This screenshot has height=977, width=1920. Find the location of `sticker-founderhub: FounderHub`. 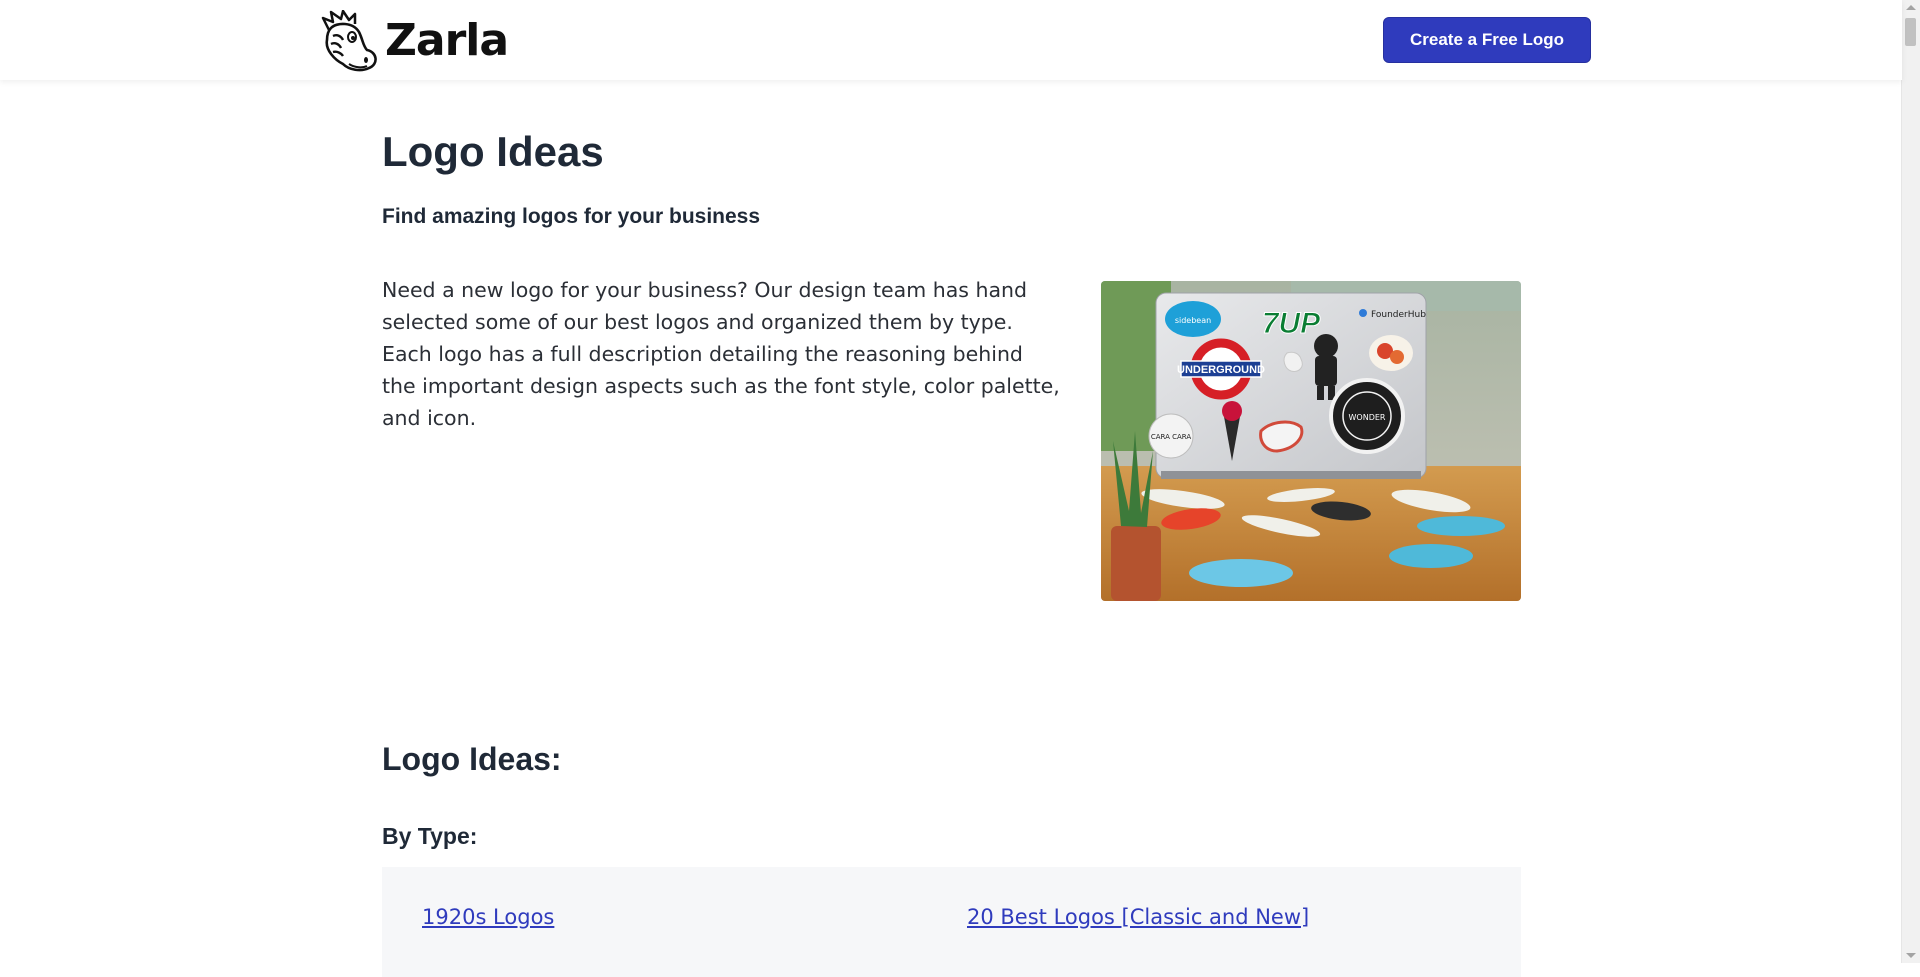

sticker-founderhub: FounderHub is located at coordinates (1398, 315).